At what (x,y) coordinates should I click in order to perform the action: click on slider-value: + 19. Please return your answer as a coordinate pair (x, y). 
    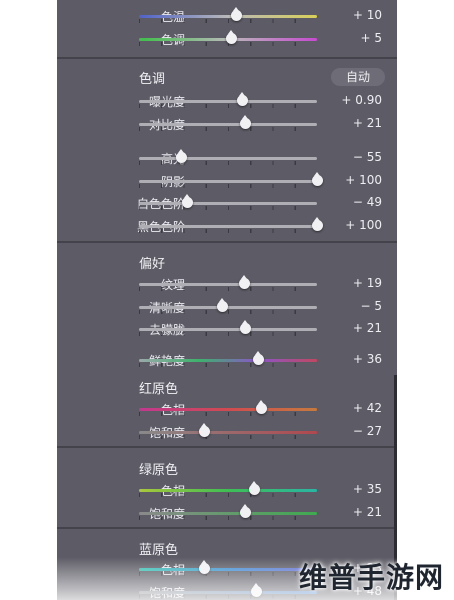
    Looking at the image, I should click on (367, 283).